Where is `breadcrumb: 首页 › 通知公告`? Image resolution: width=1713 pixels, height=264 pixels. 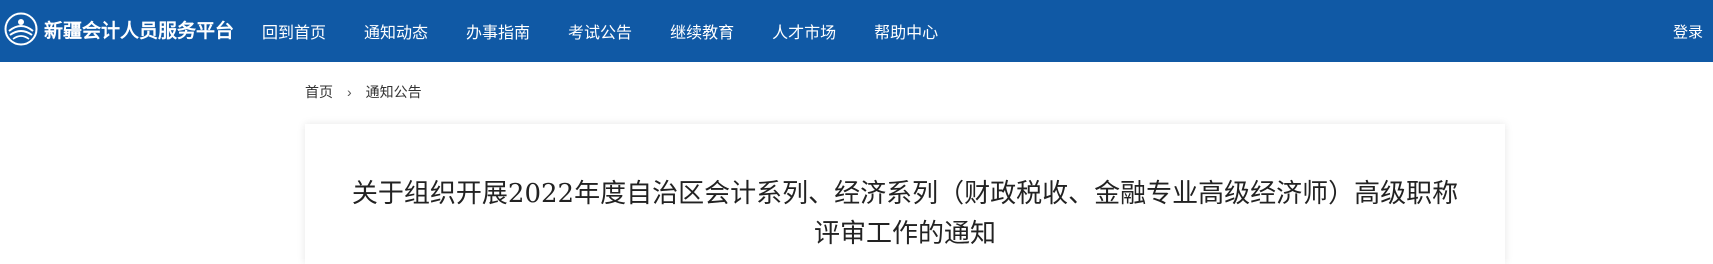 breadcrumb: 首页 › 通知公告 is located at coordinates (363, 92).